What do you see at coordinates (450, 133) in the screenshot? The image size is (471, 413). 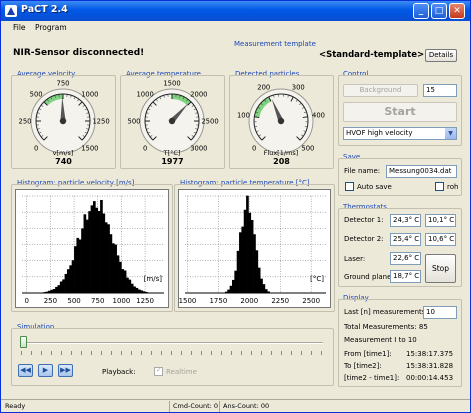 I see `chevron-down-icon: ▼` at bounding box center [450, 133].